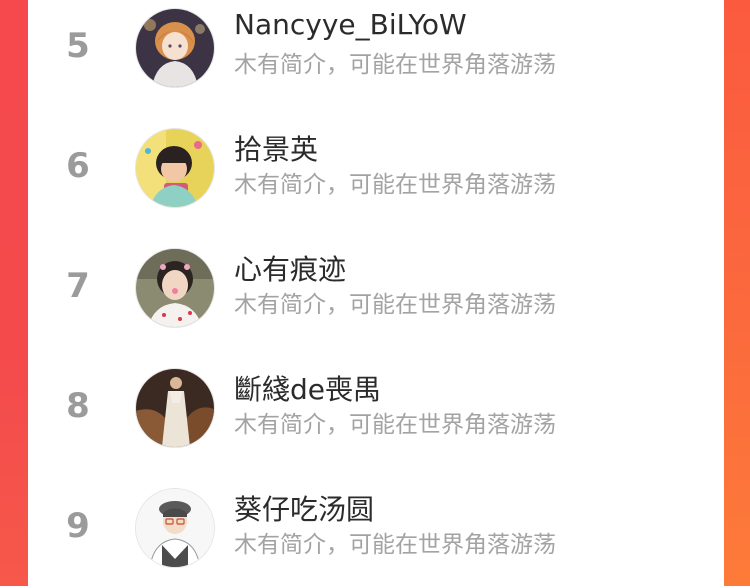 The width and height of the screenshot is (750, 588). Describe the element at coordinates (78, 46) in the screenshot. I see `rank-number: 5` at that location.